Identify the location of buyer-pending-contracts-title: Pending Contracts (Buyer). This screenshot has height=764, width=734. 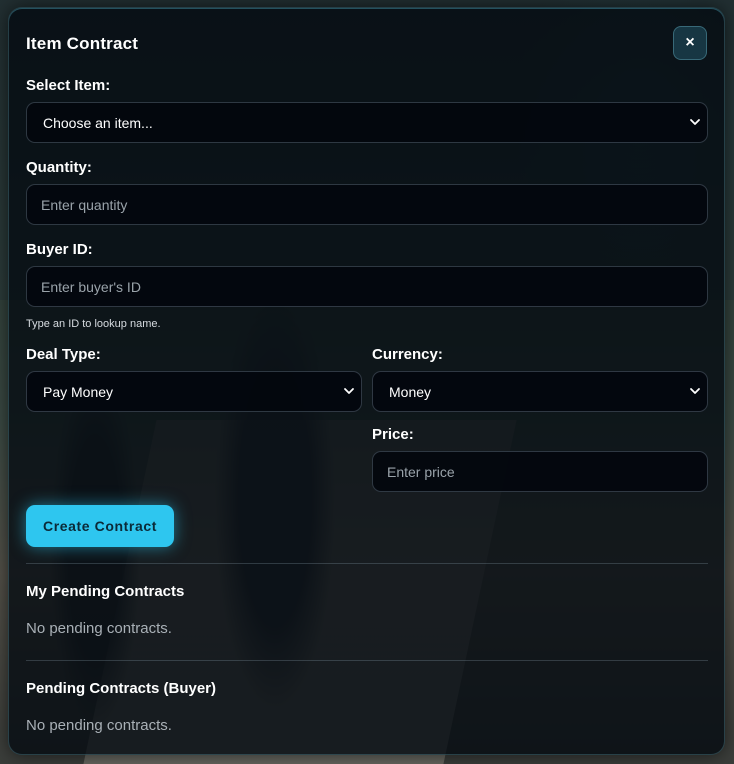
(121, 688).